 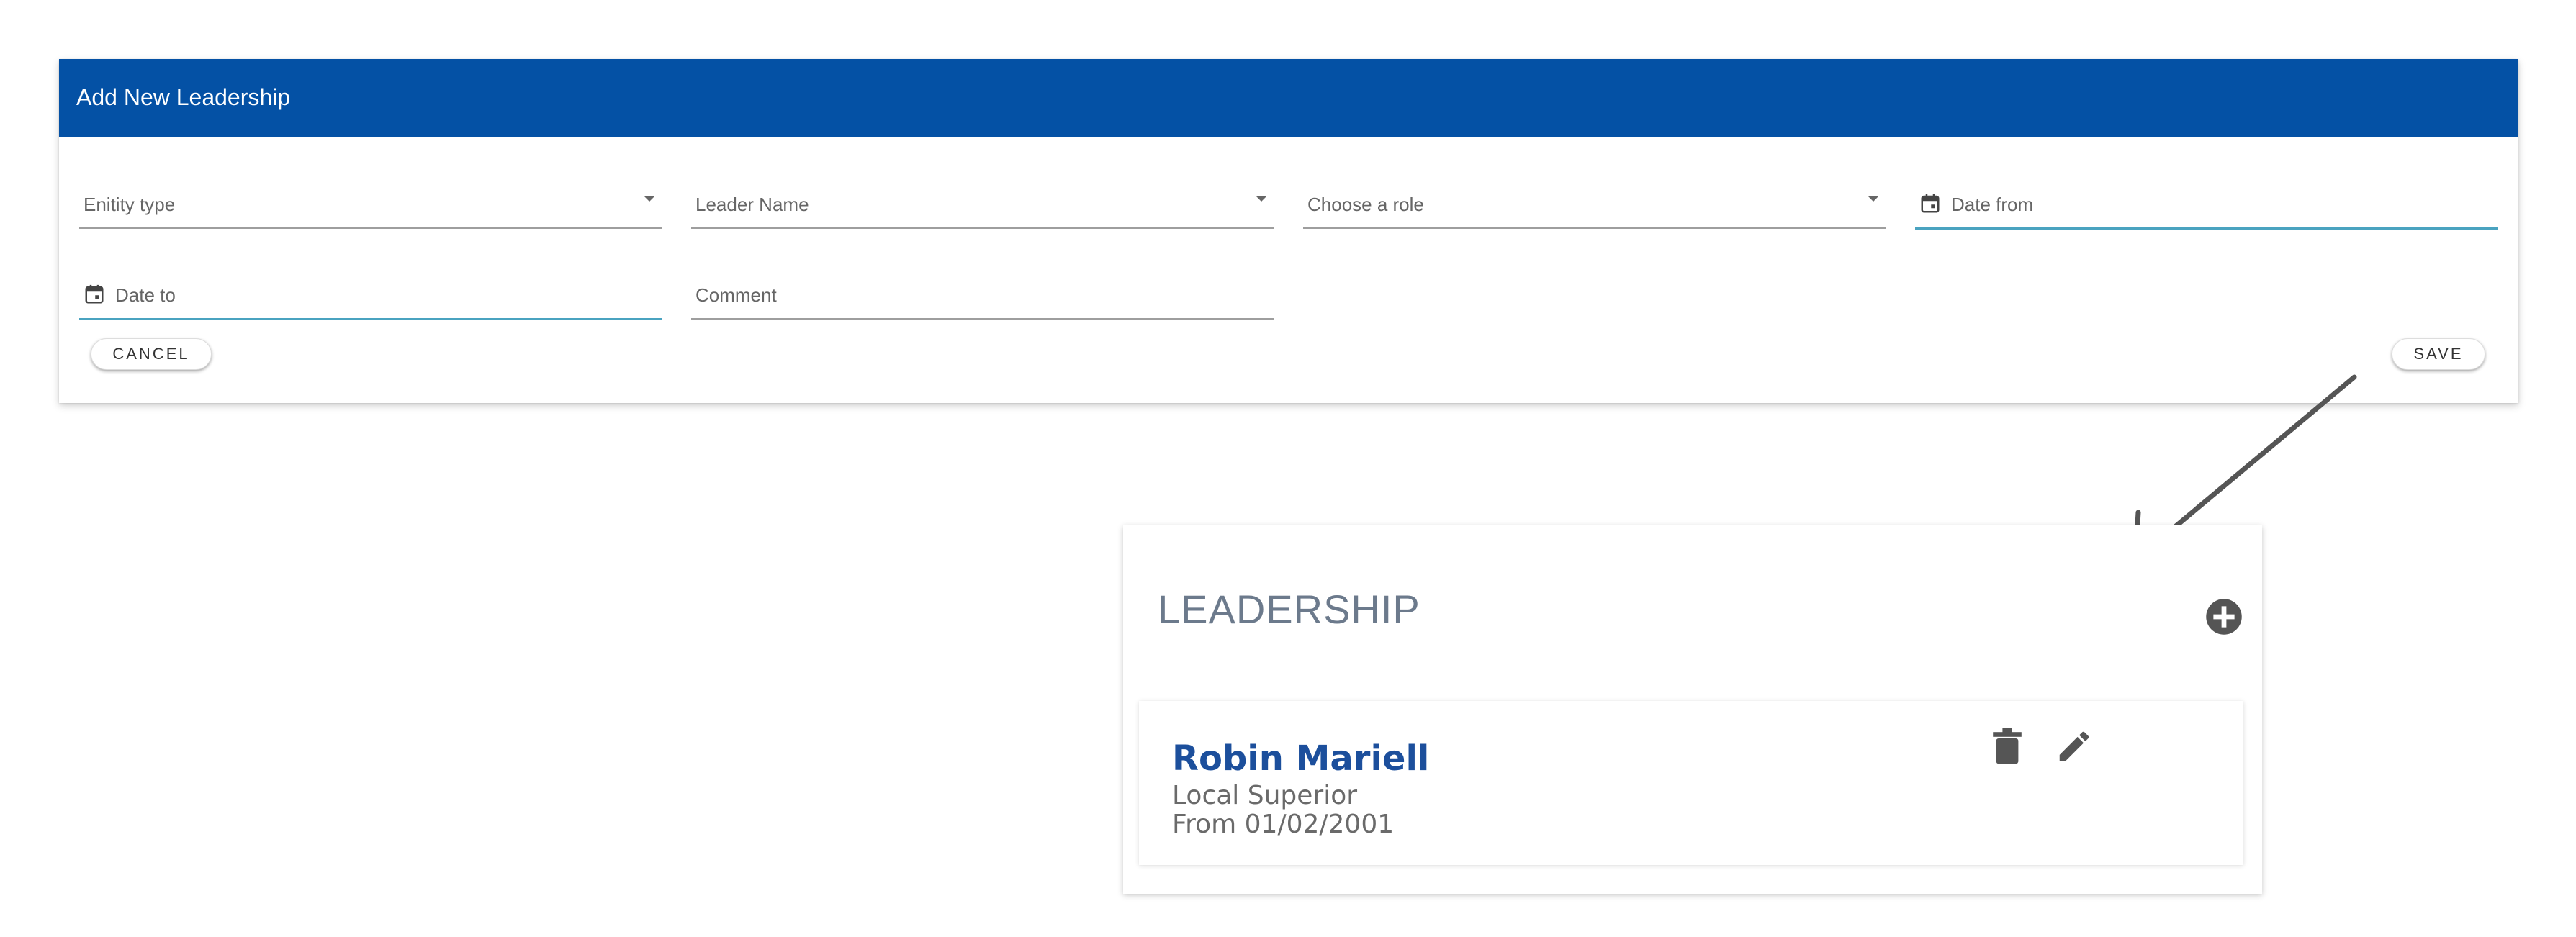 I want to click on role-label: Choose a role, so click(x=1365, y=205).